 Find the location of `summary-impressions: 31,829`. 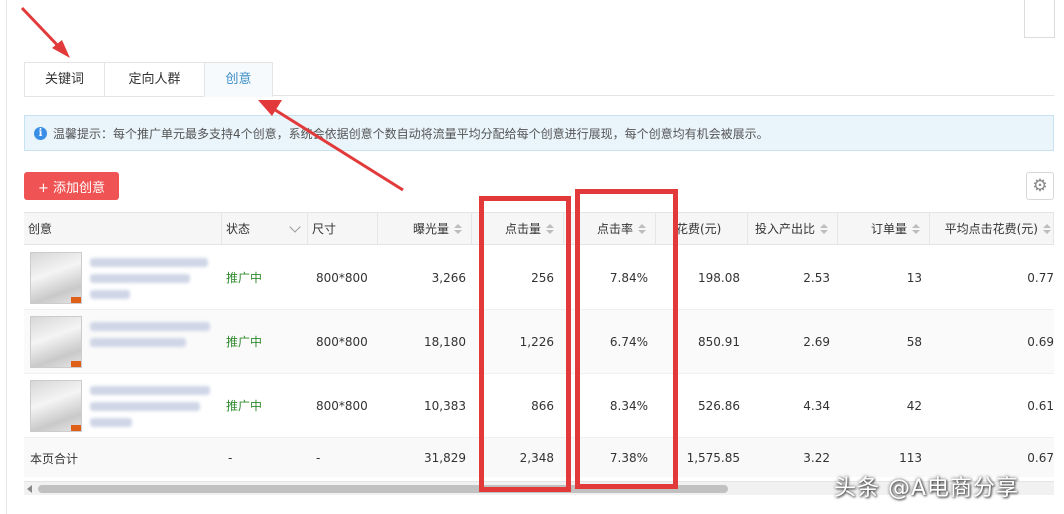

summary-impressions: 31,829 is located at coordinates (445, 458).